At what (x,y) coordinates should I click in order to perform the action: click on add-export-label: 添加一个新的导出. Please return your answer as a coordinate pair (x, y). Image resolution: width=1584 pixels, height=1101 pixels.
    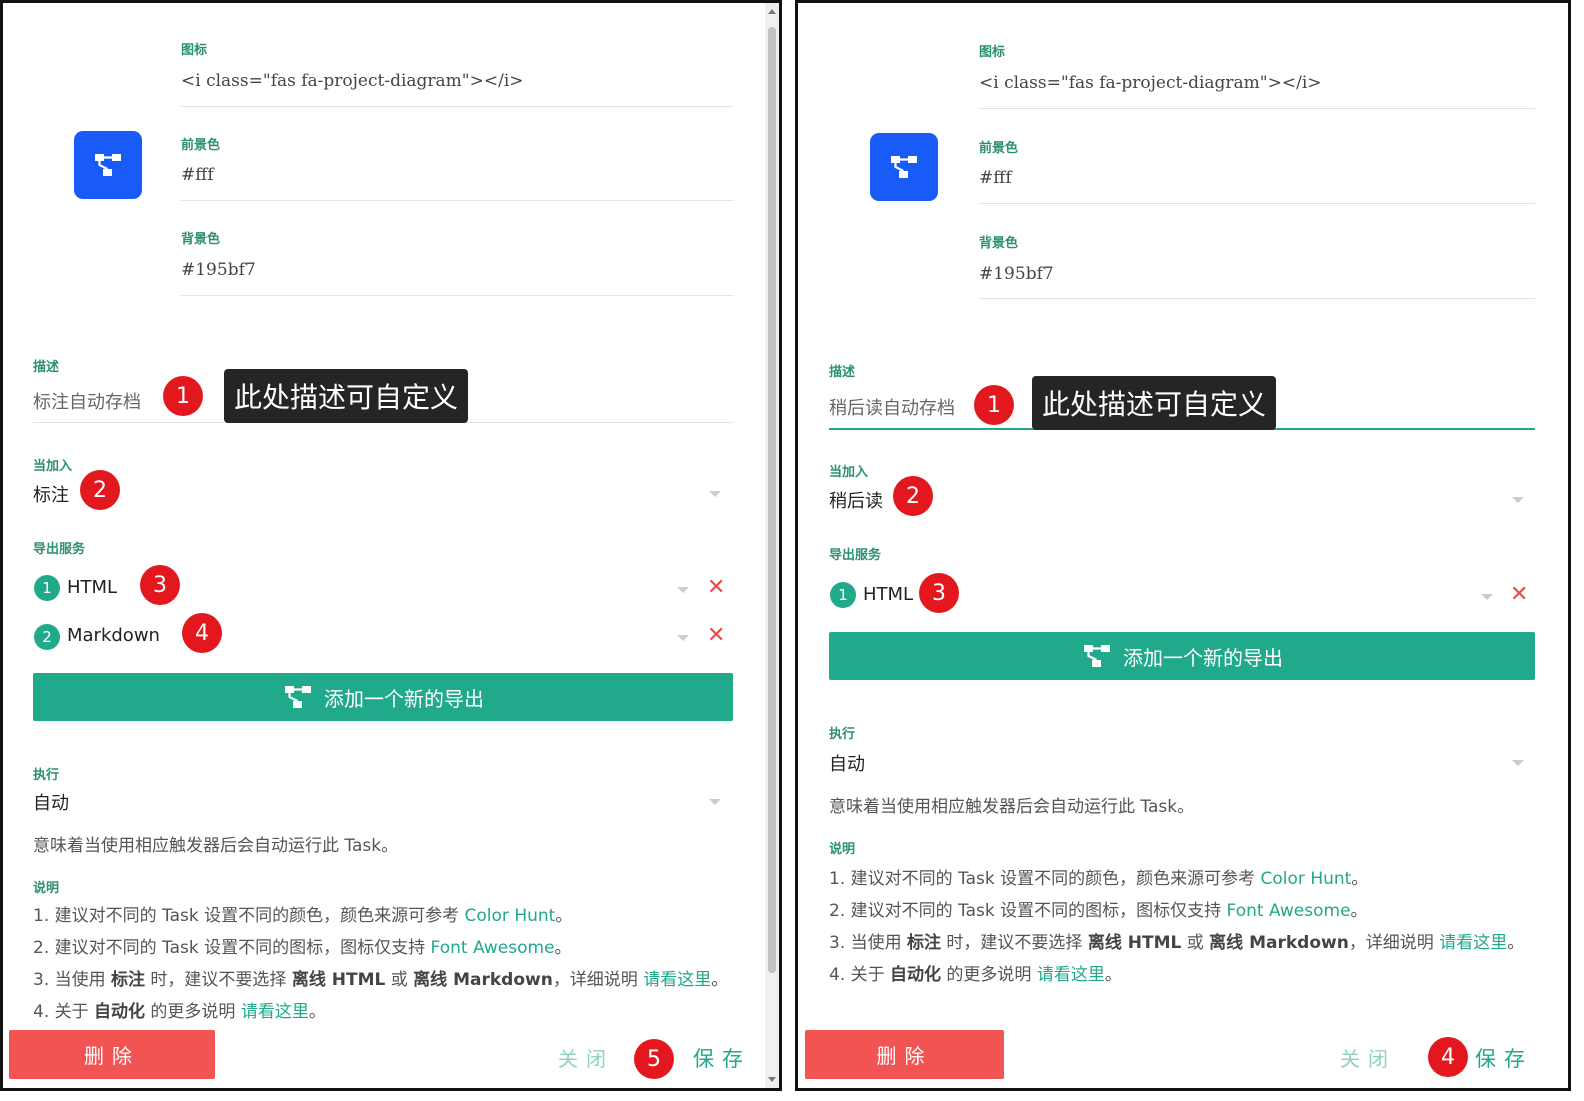
    Looking at the image, I should click on (1203, 657).